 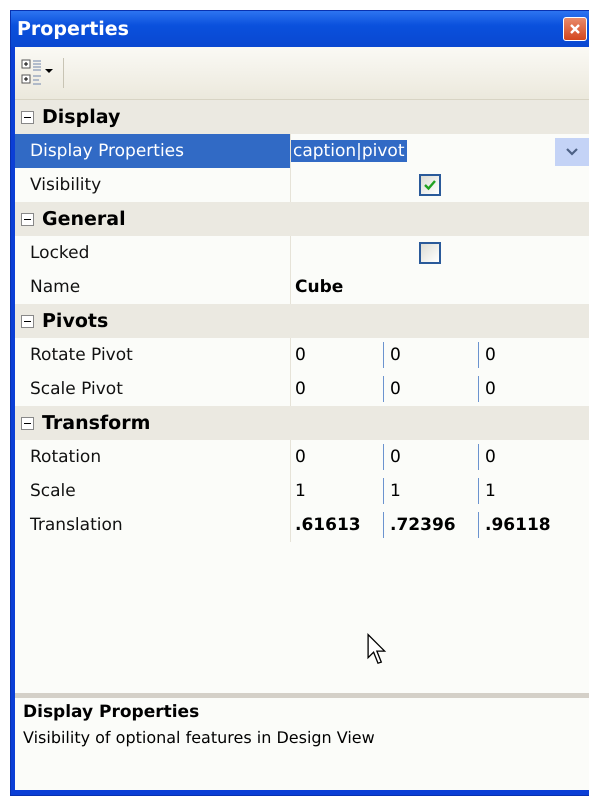 What do you see at coordinates (153, 151) in the screenshot?
I see `property-name: Display Properties` at bounding box center [153, 151].